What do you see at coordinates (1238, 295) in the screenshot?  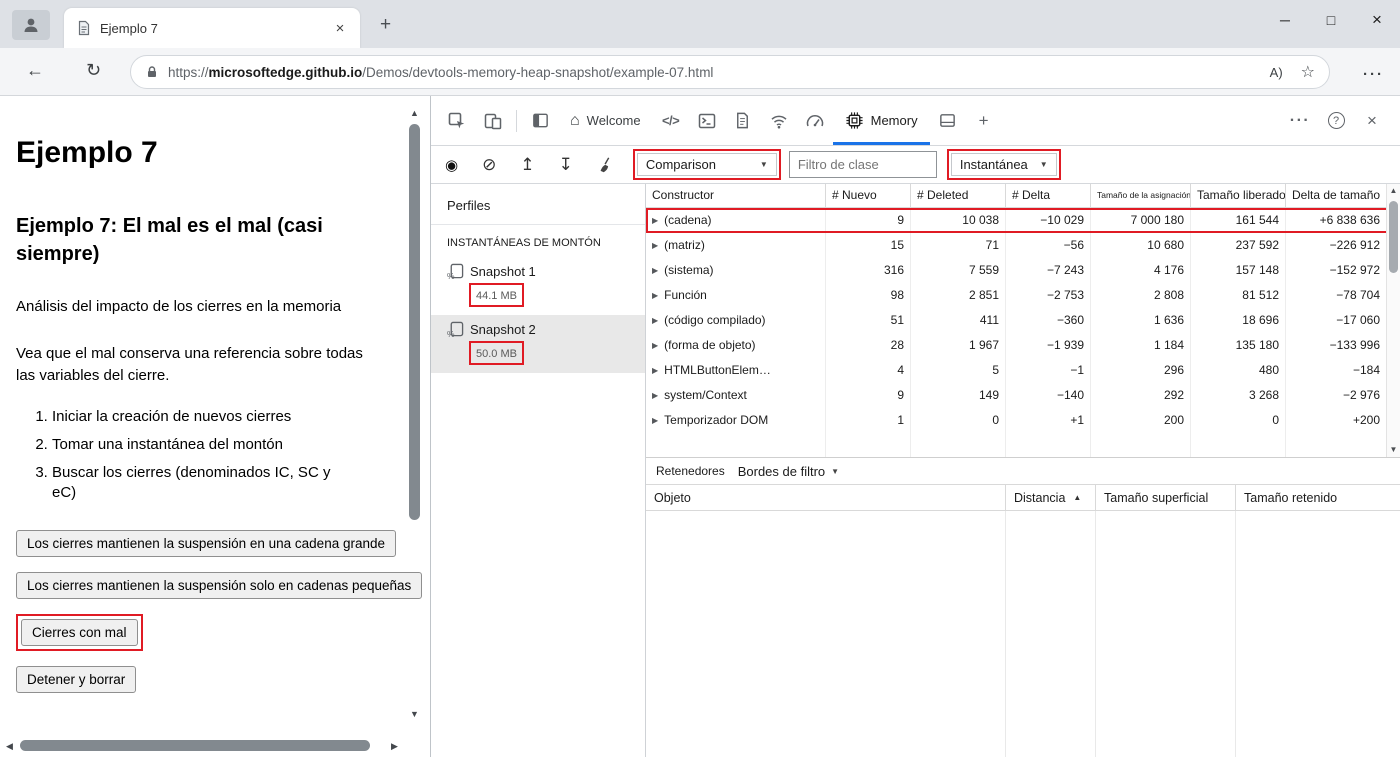 I see `table-cell: 81 512` at bounding box center [1238, 295].